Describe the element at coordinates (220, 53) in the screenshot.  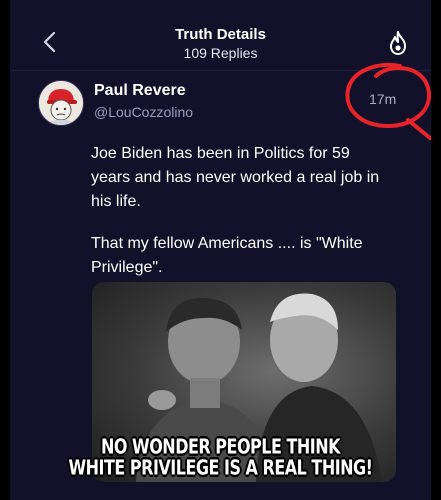
I see `reply-count: 109 Replies` at that location.